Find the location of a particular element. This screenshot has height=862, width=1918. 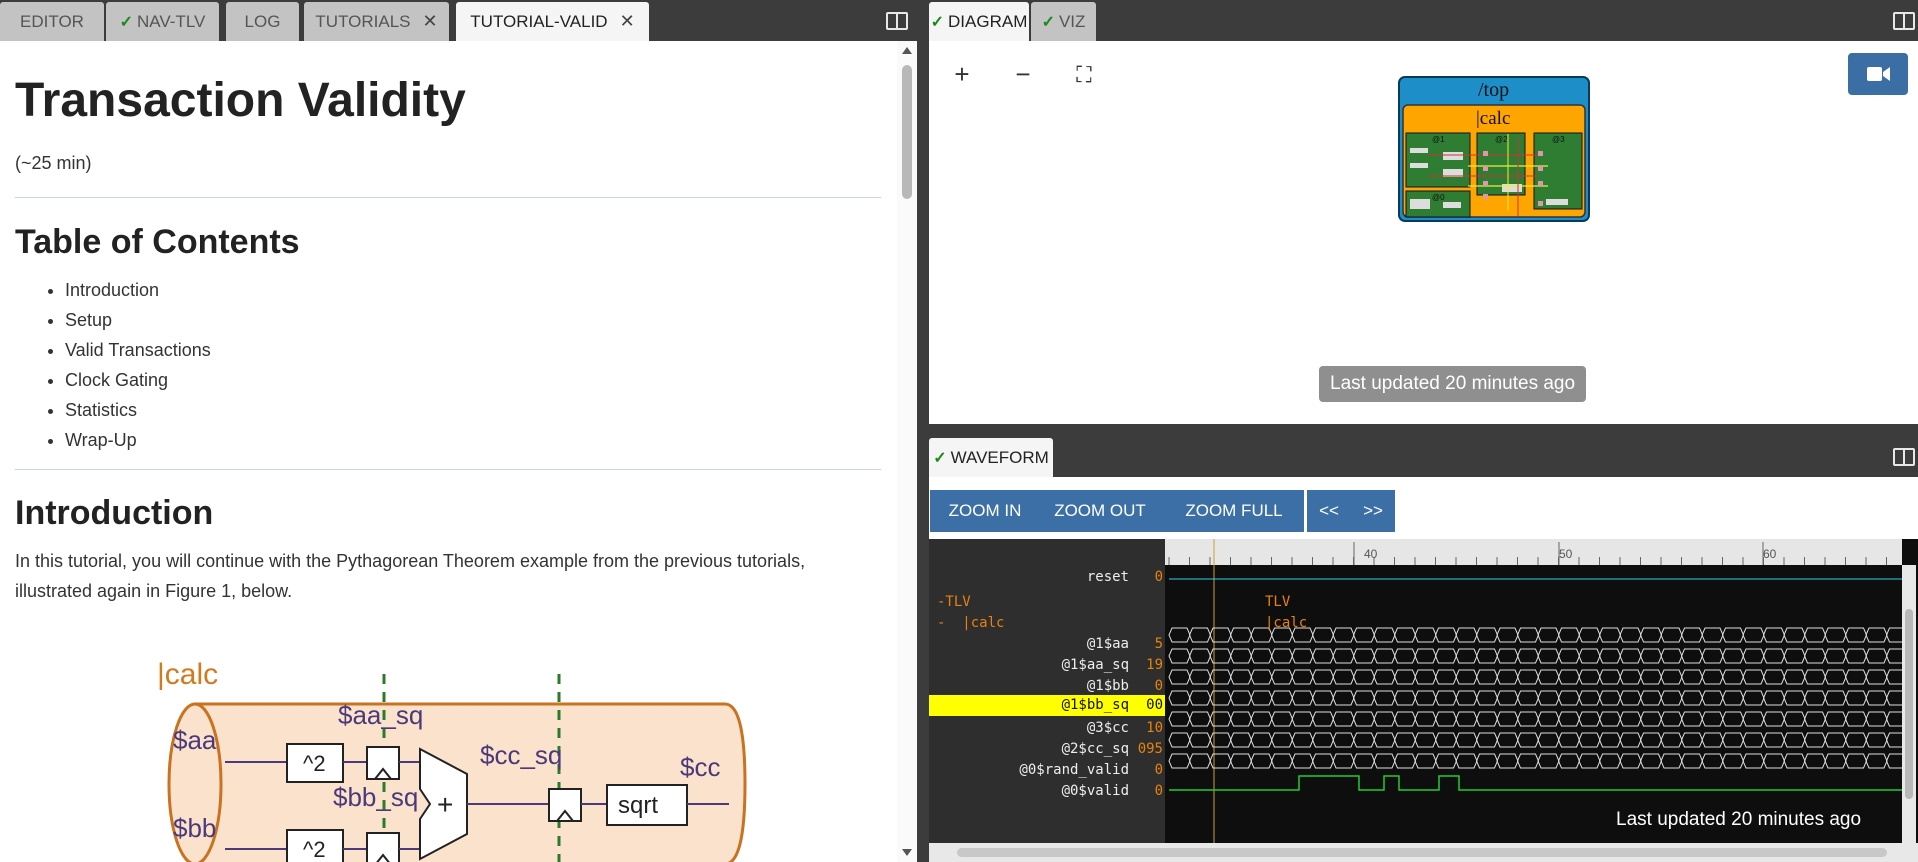

pane-divider is located at coordinates (923, 431).